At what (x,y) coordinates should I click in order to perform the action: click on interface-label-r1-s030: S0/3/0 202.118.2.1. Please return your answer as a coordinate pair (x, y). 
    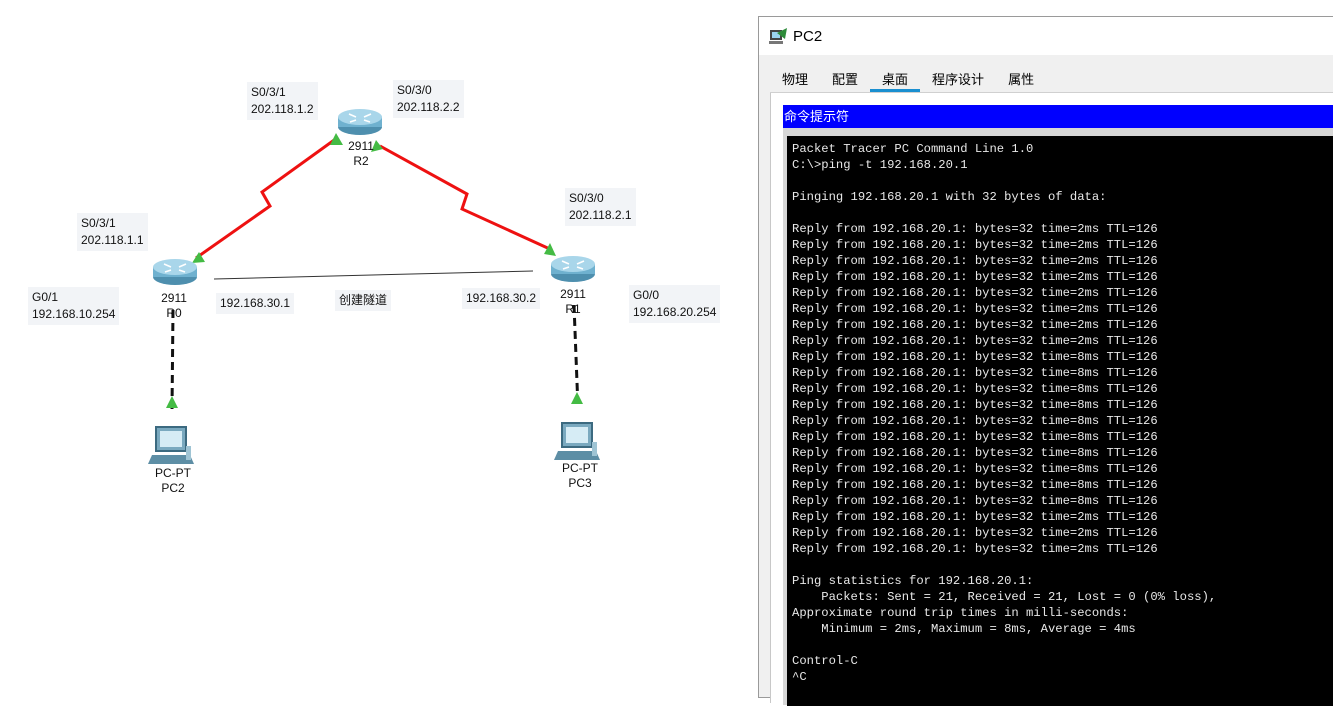
    Looking at the image, I should click on (600, 207).